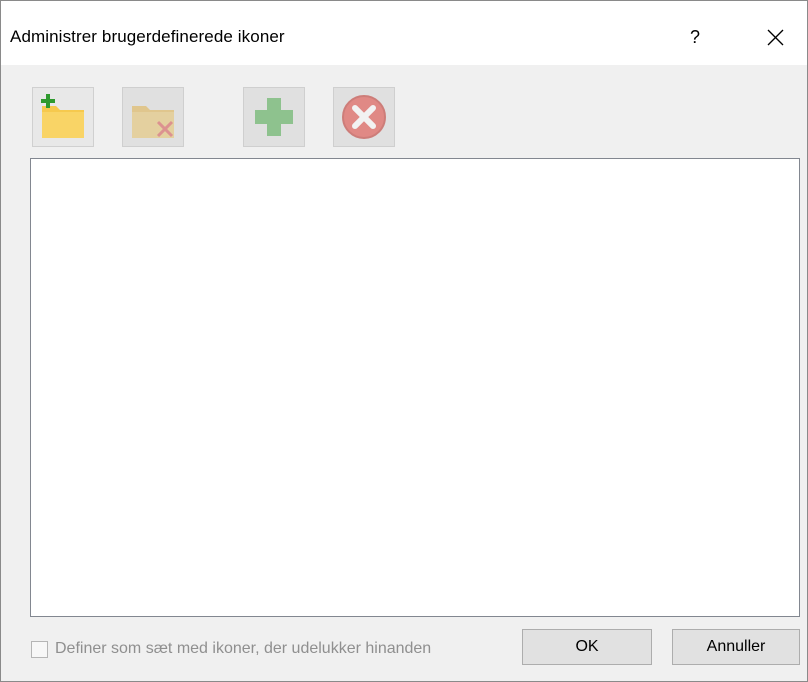 The image size is (808, 682). I want to click on add-icon-button, so click(274, 117).